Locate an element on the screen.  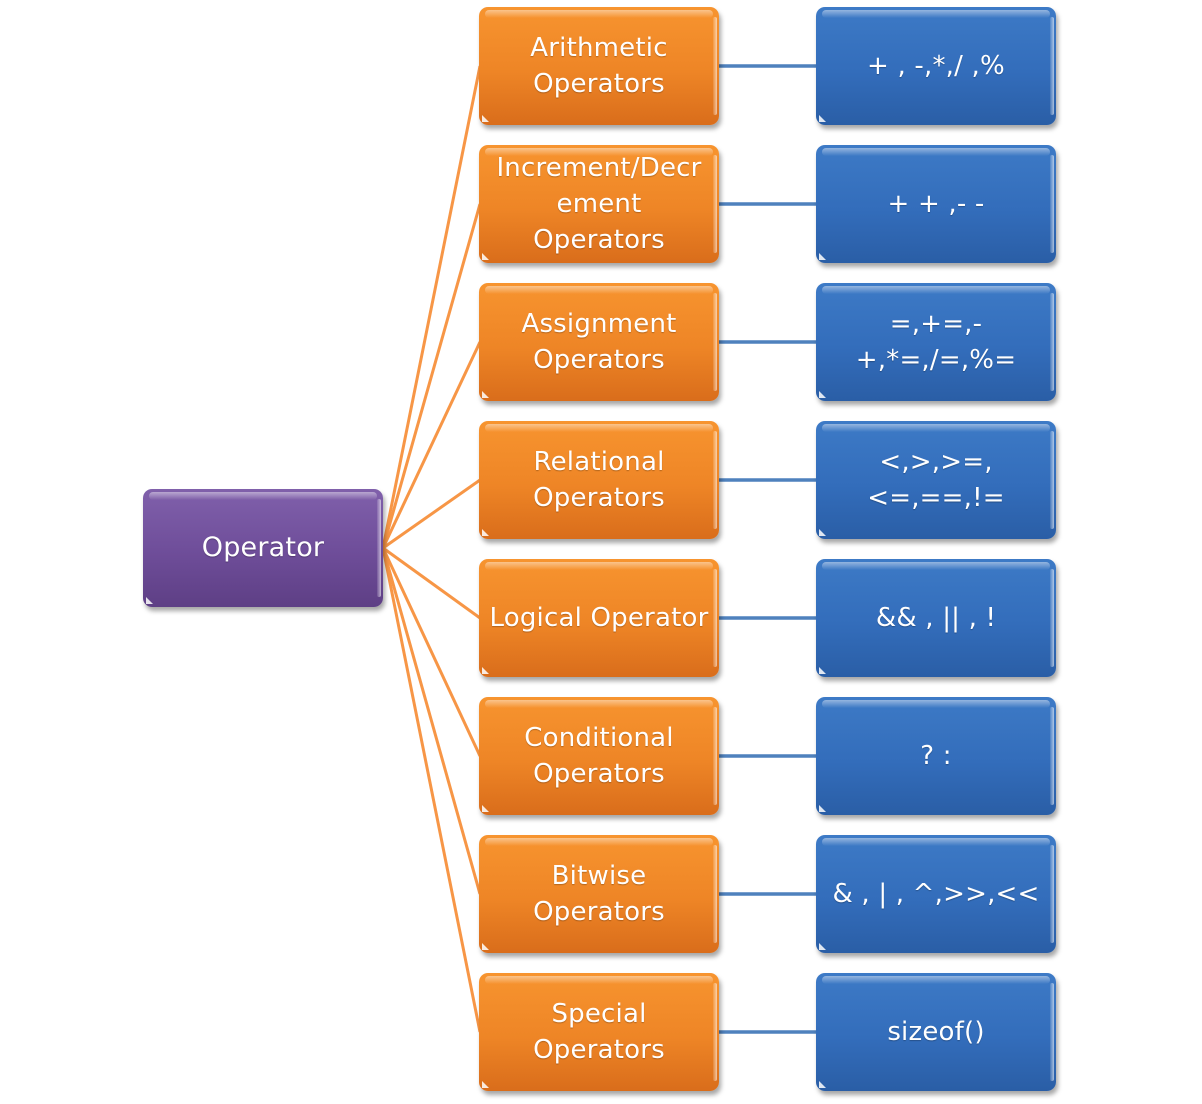
root-node-operator: Operator is located at coordinates (263, 548).